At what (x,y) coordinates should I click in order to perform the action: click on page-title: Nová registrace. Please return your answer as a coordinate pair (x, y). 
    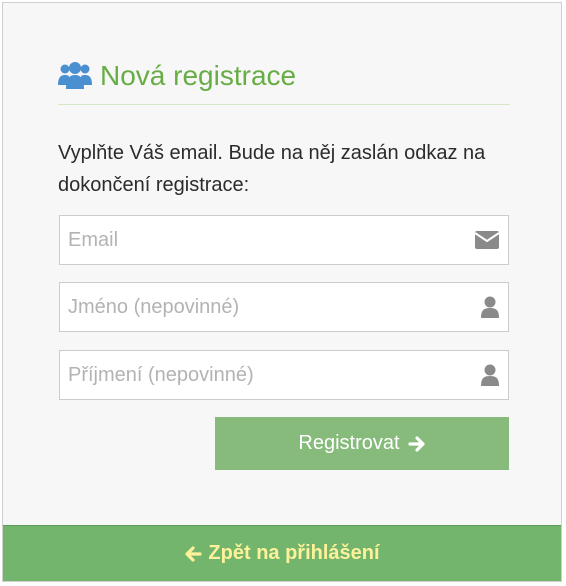
    Looking at the image, I should click on (198, 75).